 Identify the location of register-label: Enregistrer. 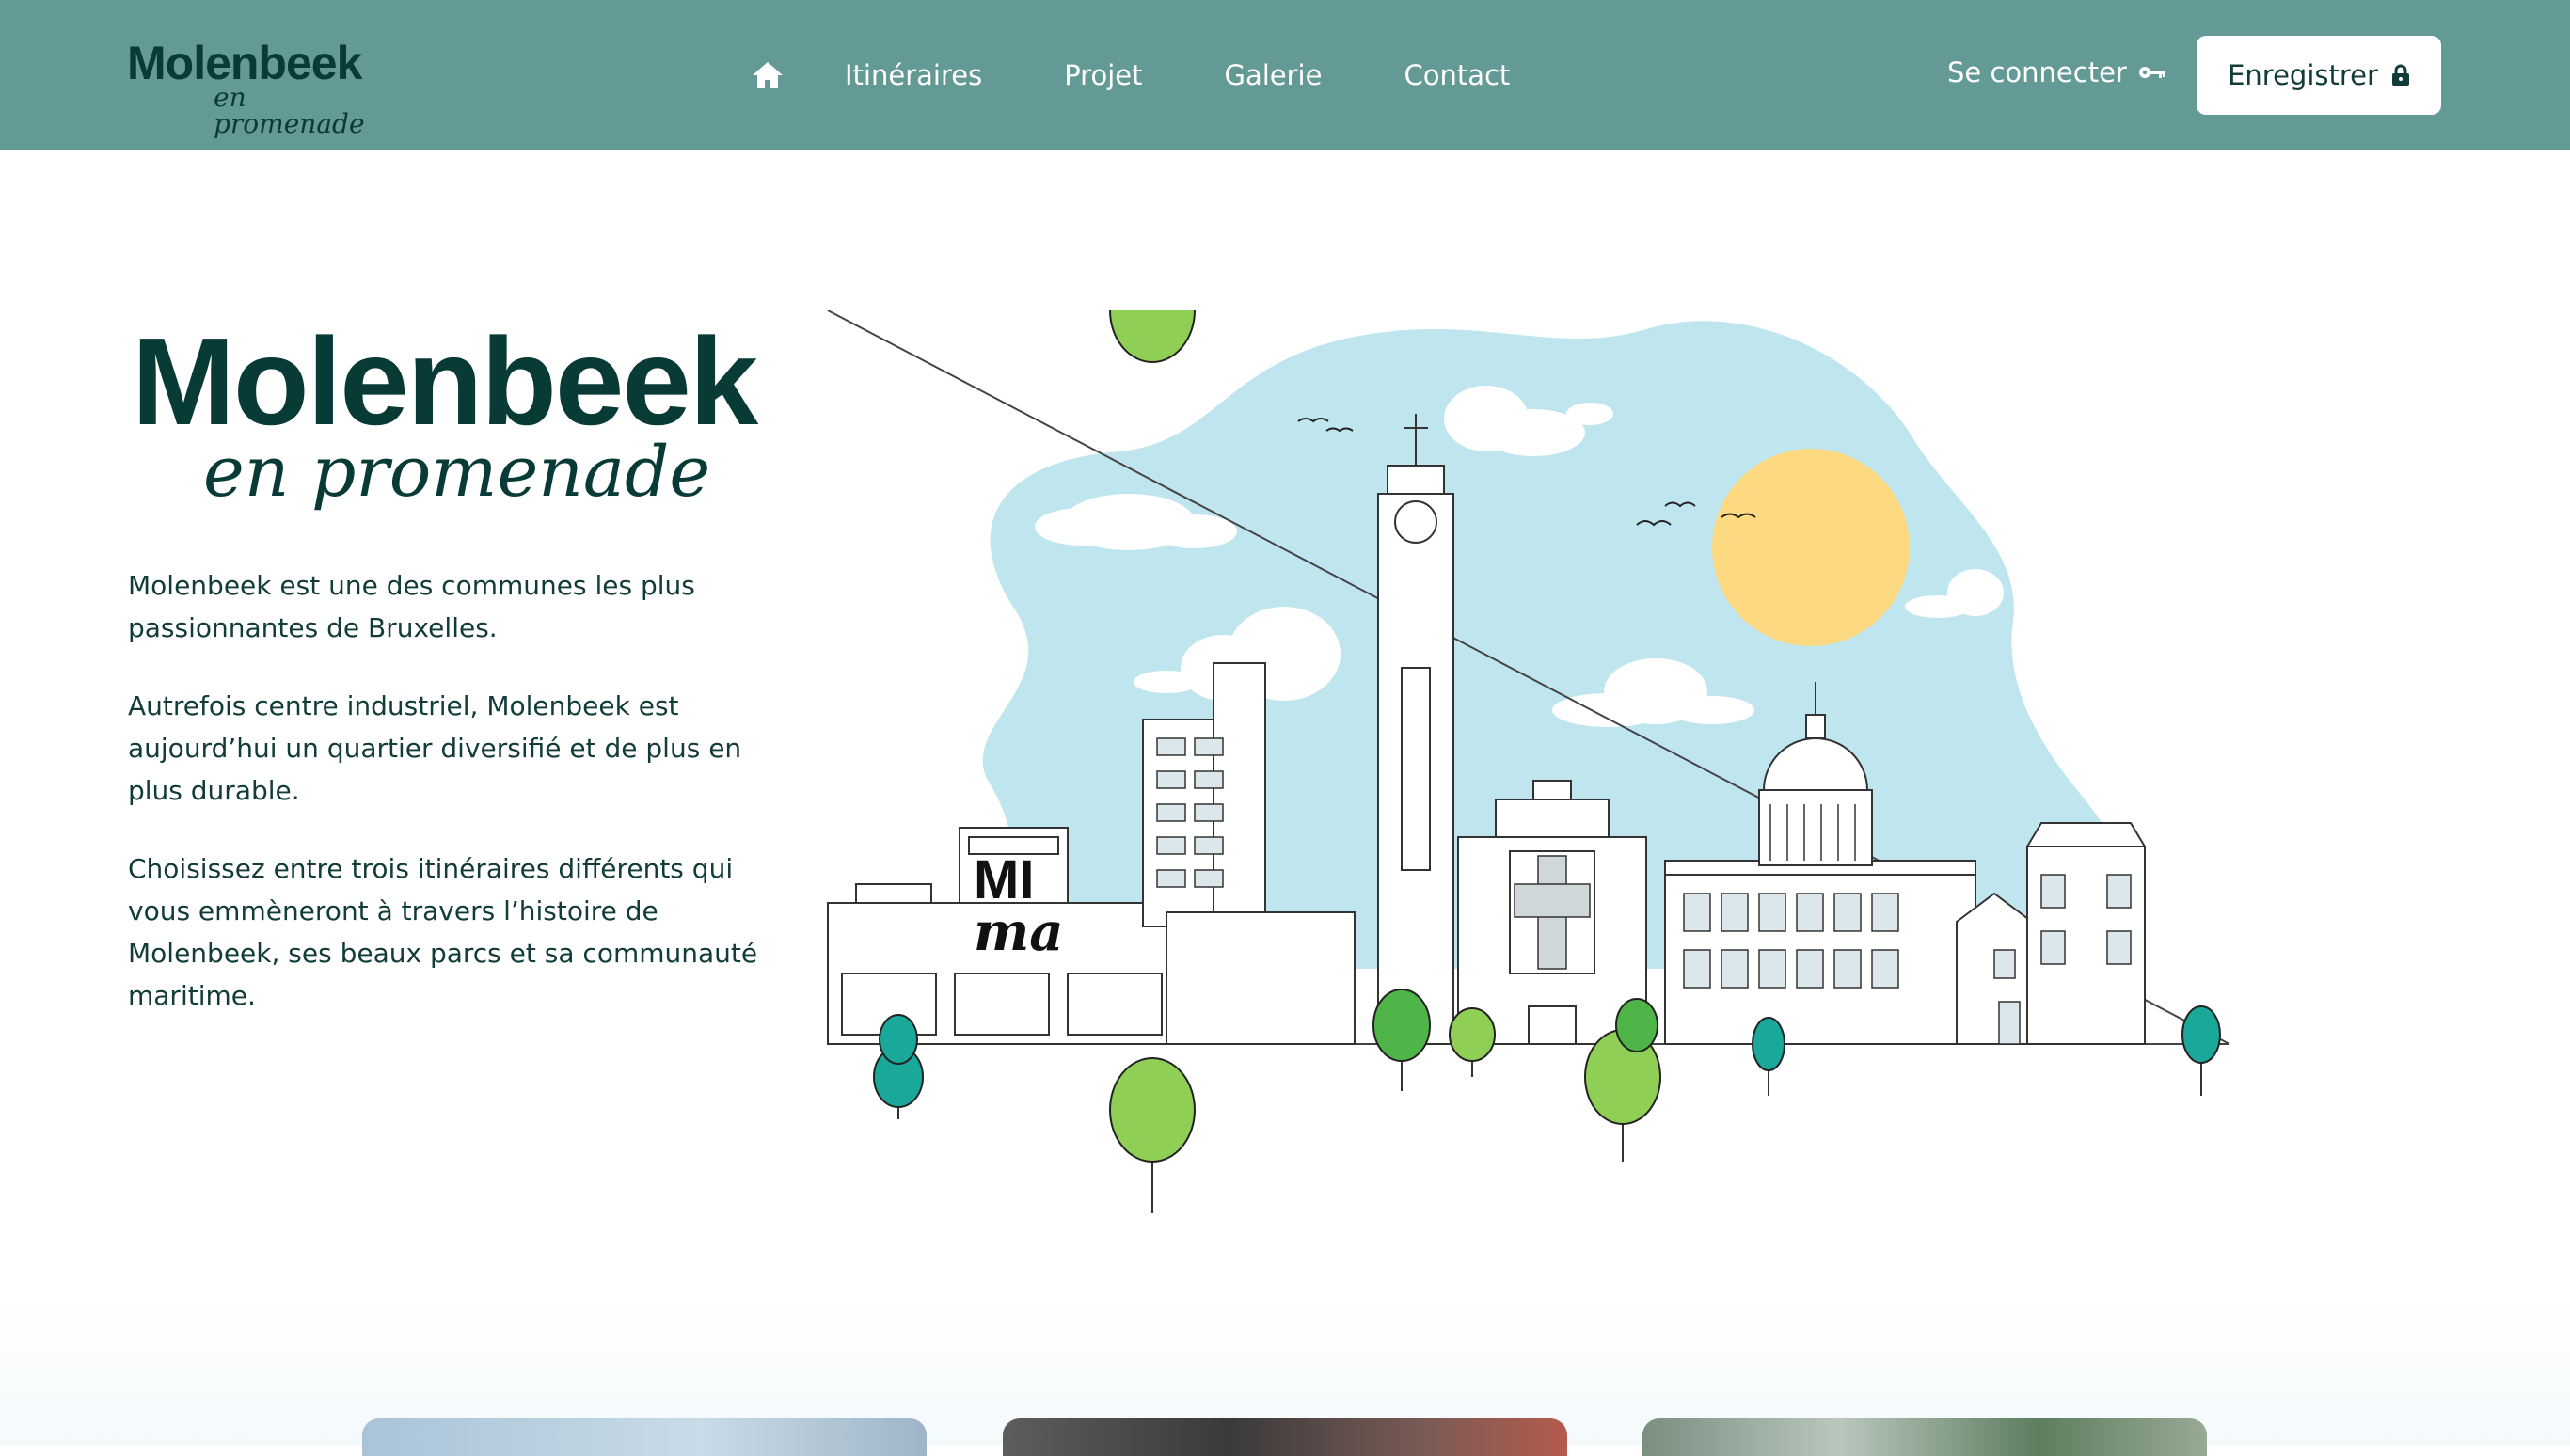
(2303, 75).